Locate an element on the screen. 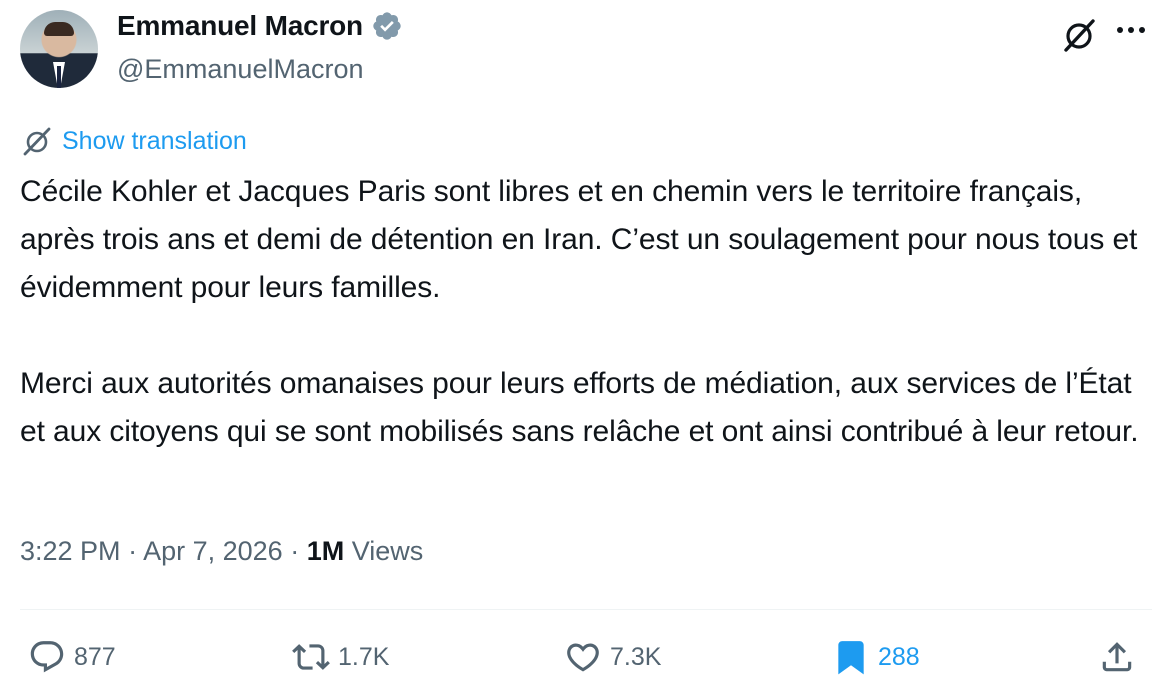  reply-icon is located at coordinates (47, 657).